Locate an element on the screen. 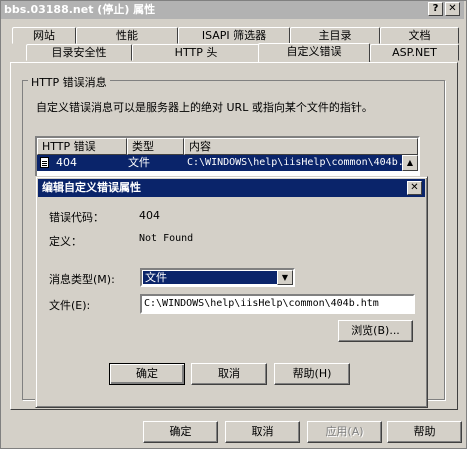 This screenshot has height=449, width=467. dialog-cancel-button: 取消 is located at coordinates (229, 374).